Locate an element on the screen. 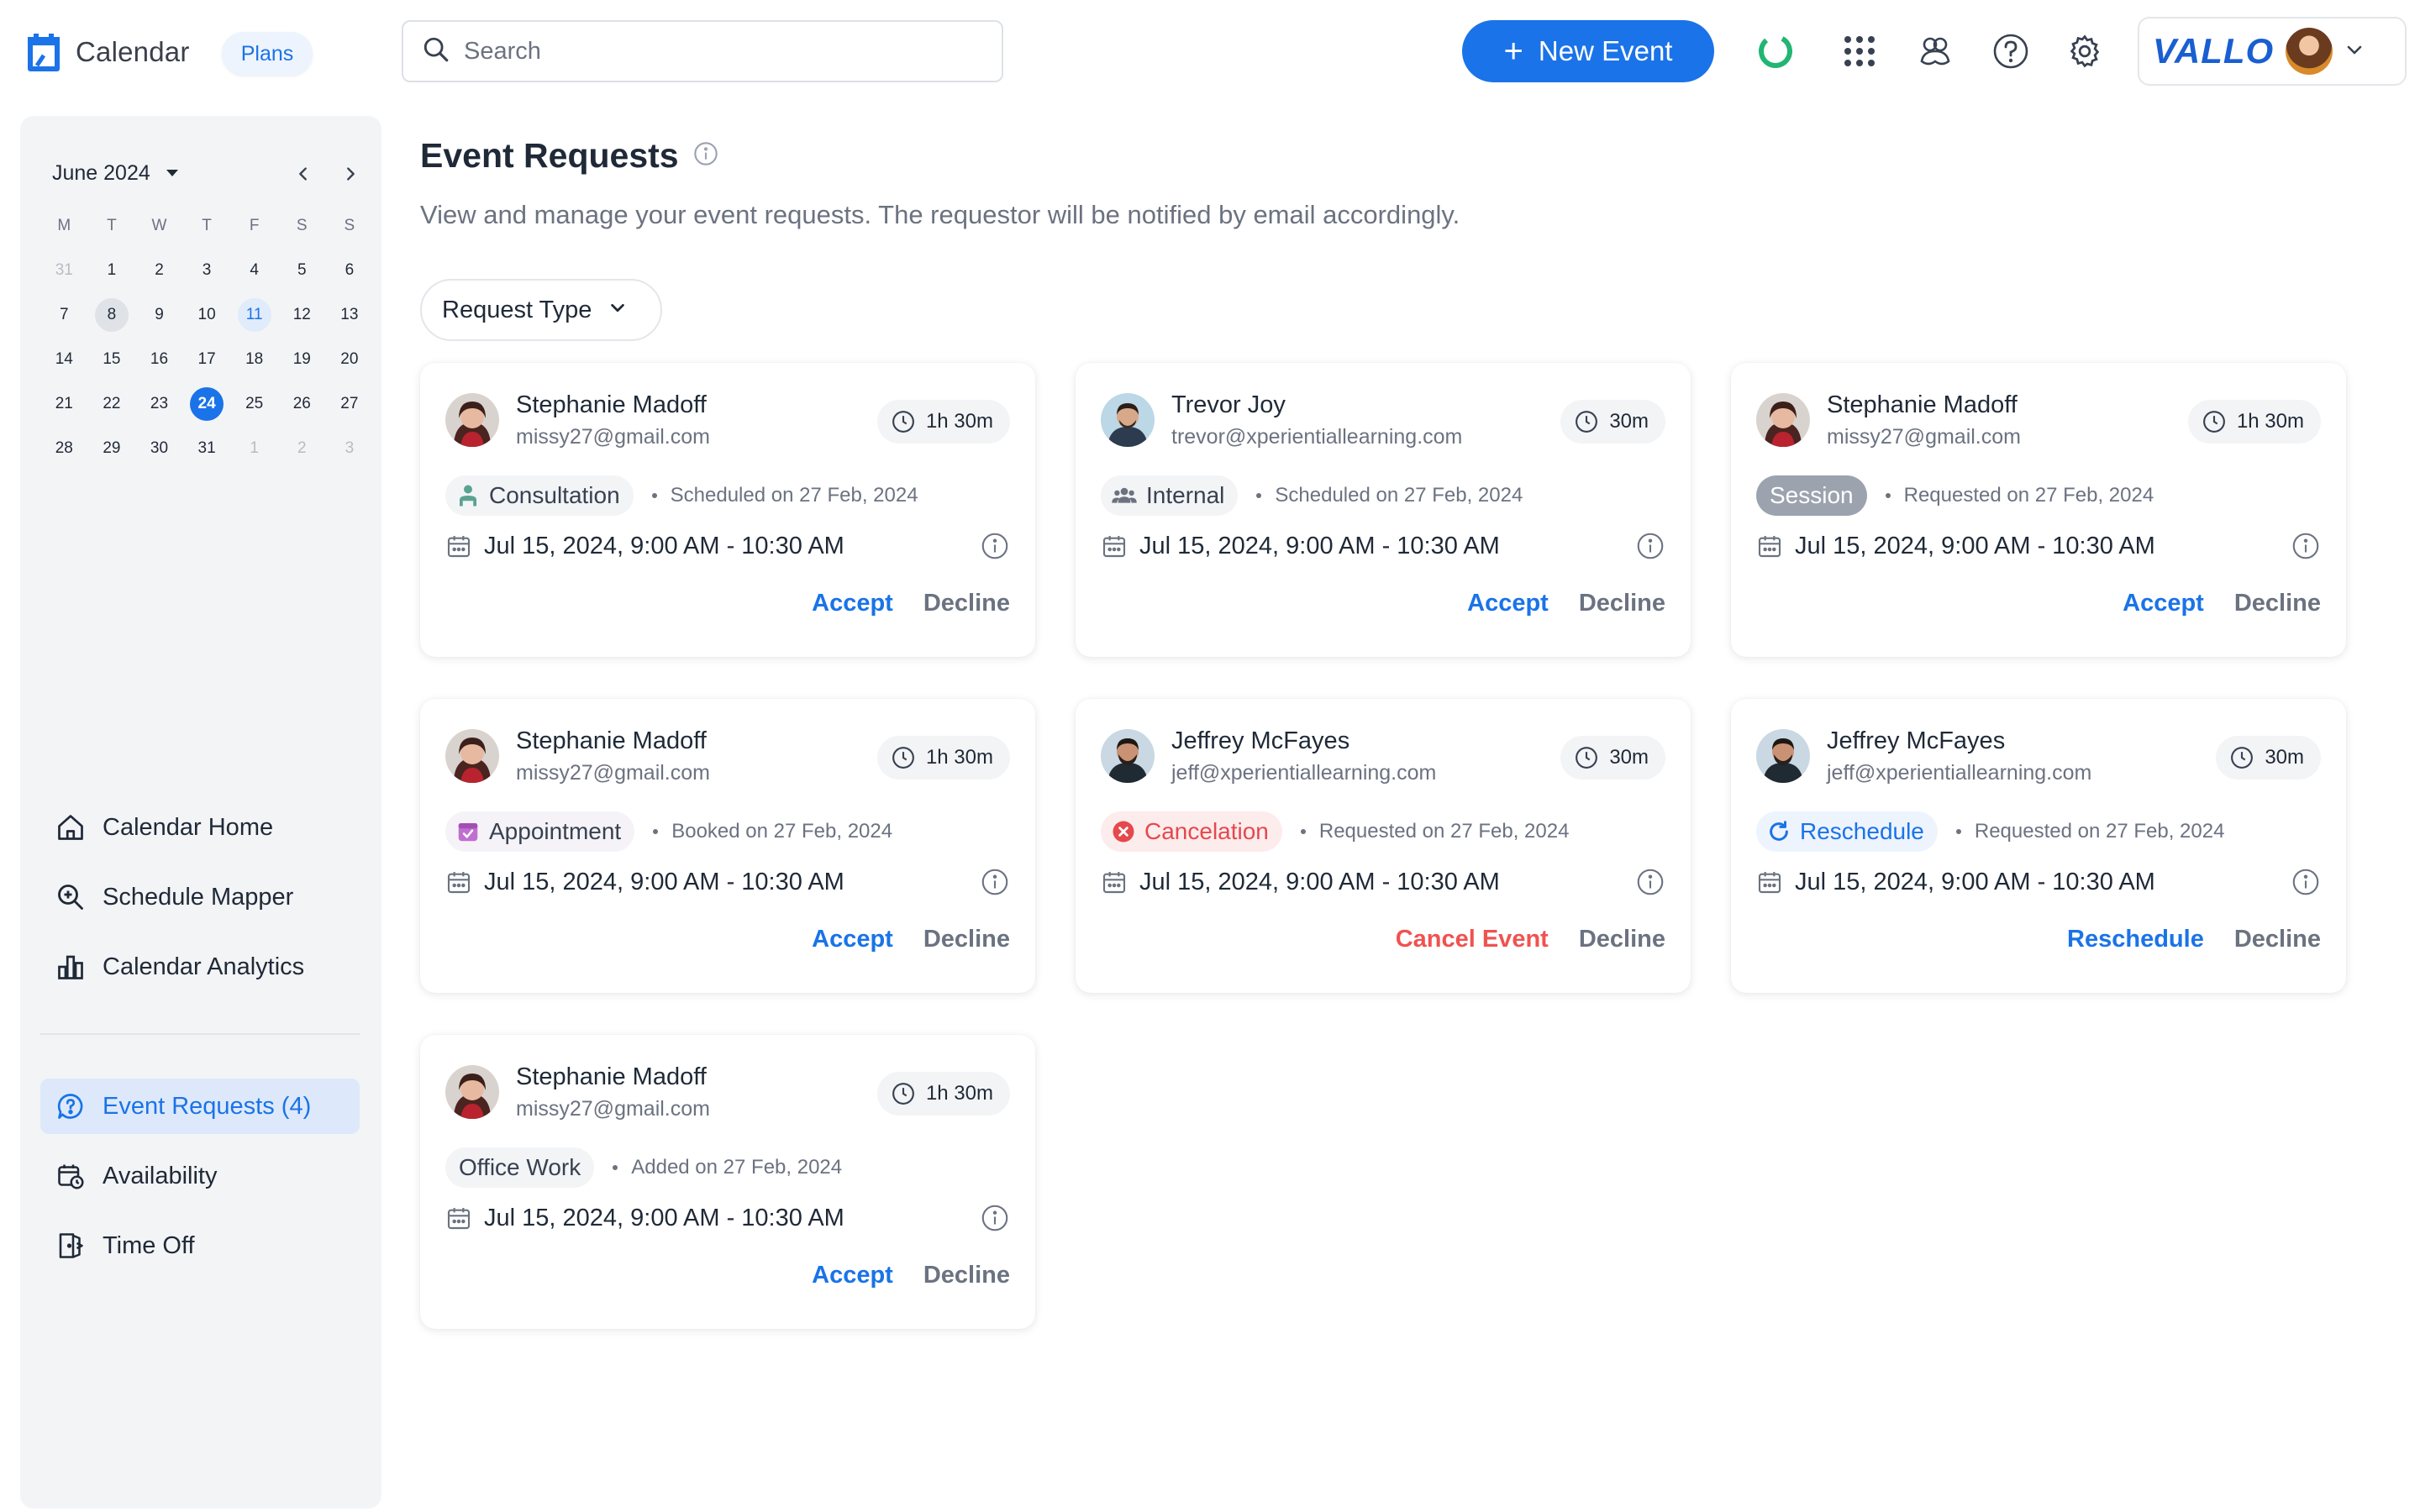 This screenshot has height=1512, width=2420. calendar-day-highlighted: 8 is located at coordinates (112, 314).